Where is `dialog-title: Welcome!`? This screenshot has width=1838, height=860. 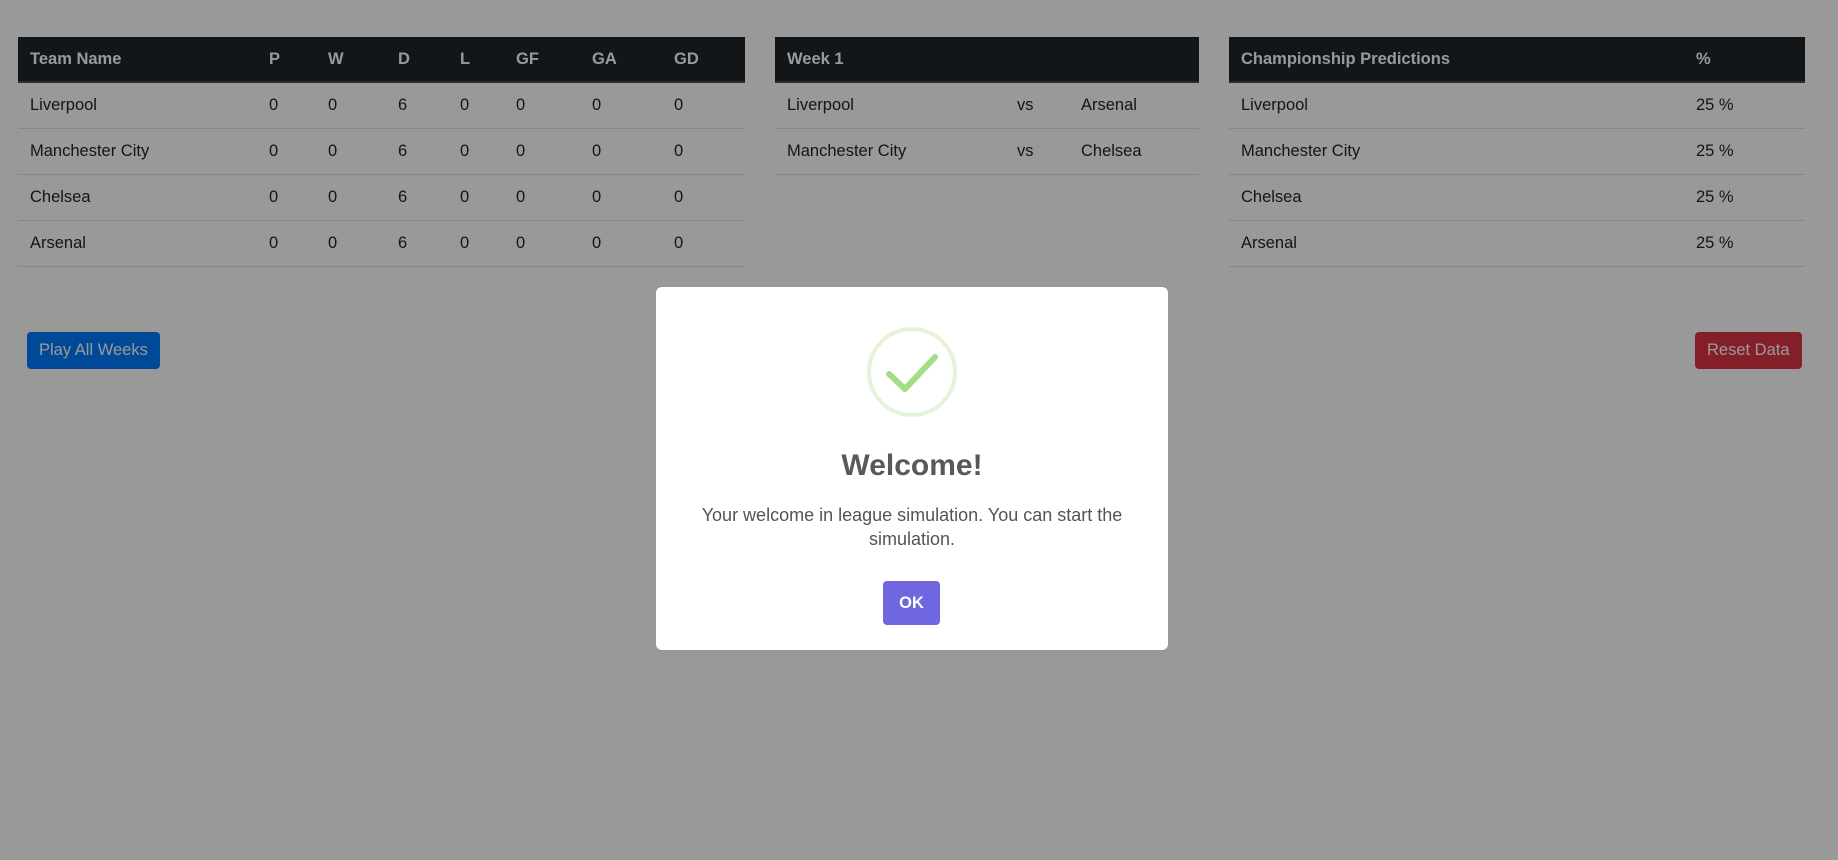
dialog-title: Welcome! is located at coordinates (912, 465).